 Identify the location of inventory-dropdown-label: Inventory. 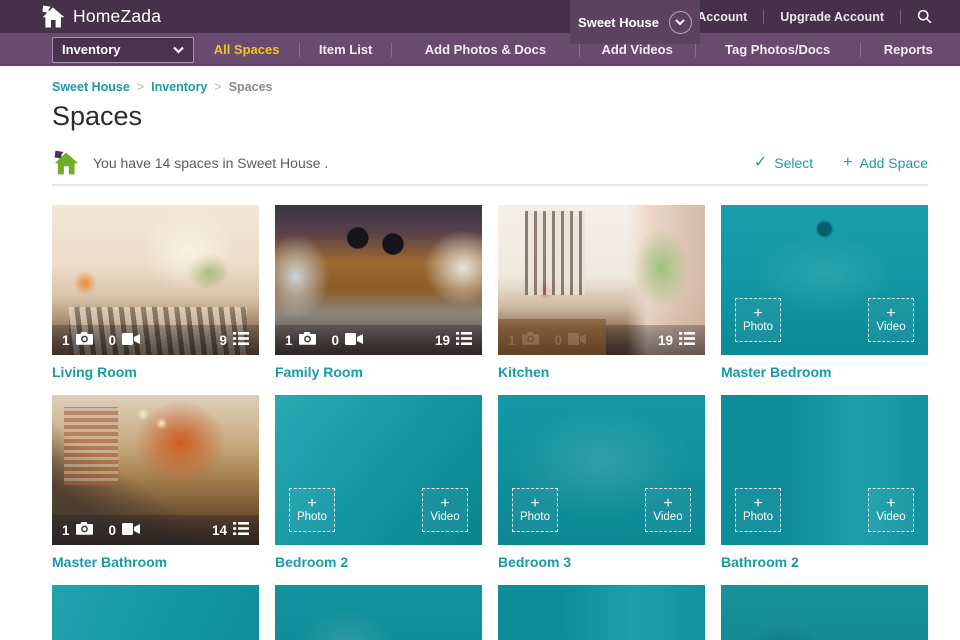
(91, 49).